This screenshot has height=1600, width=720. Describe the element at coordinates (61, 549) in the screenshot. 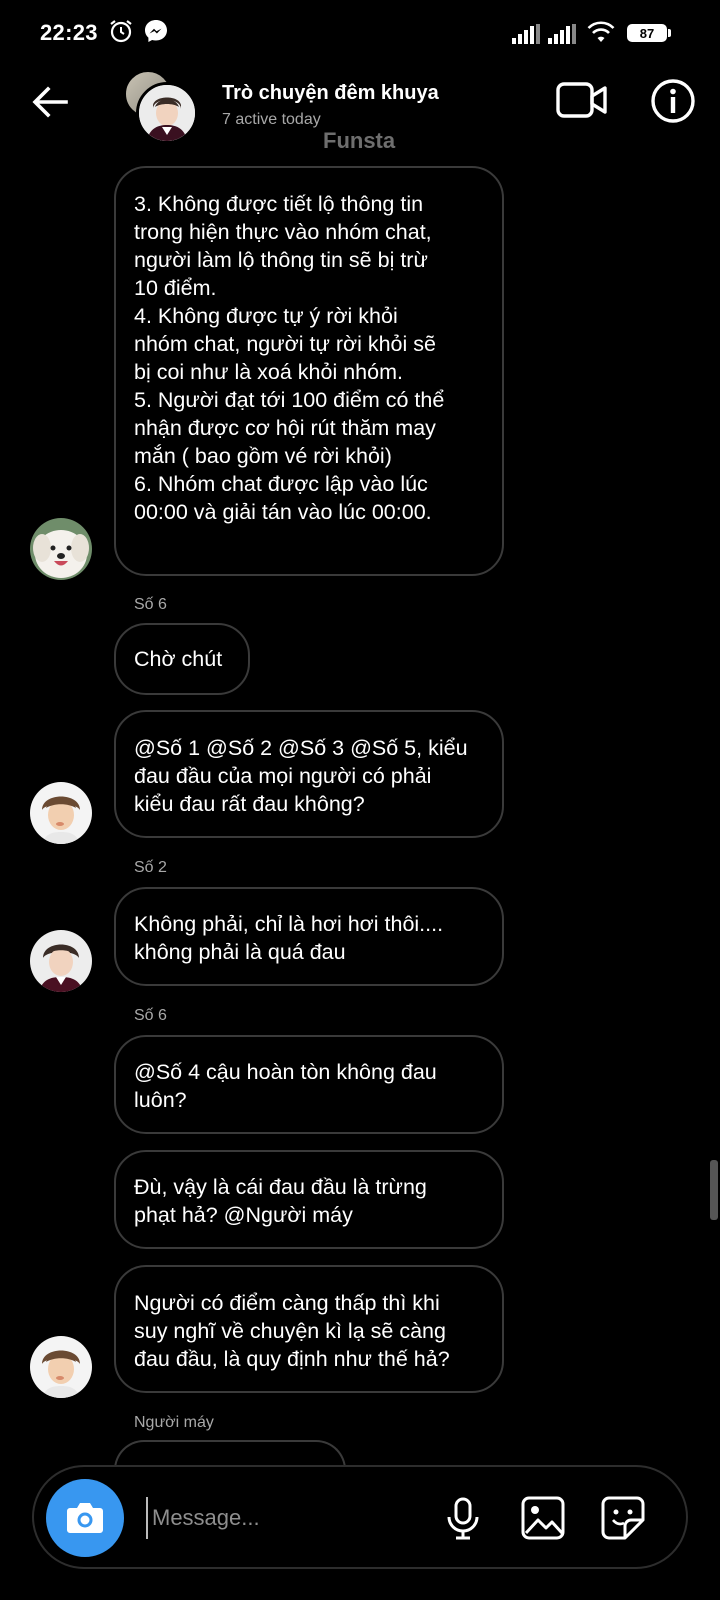

I see `avatar-dog` at that location.